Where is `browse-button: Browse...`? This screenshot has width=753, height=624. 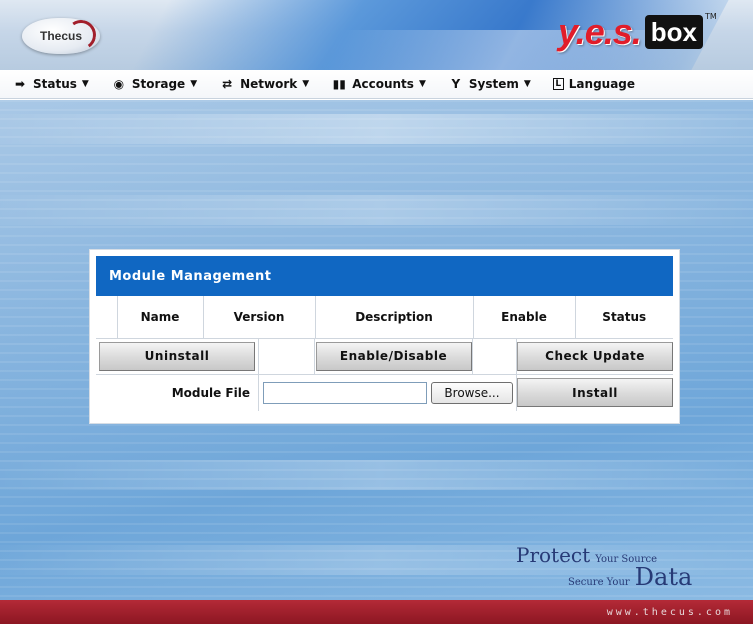 browse-button: Browse... is located at coordinates (472, 392).